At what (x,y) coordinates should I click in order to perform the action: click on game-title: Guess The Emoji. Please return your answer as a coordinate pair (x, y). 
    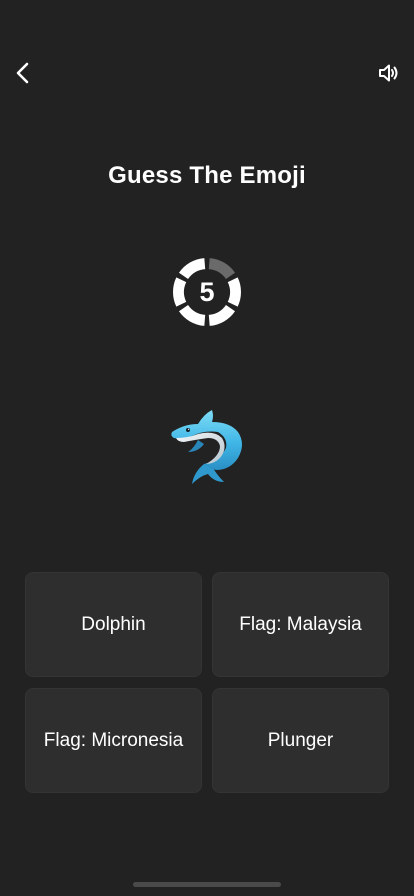
    Looking at the image, I should click on (207, 175).